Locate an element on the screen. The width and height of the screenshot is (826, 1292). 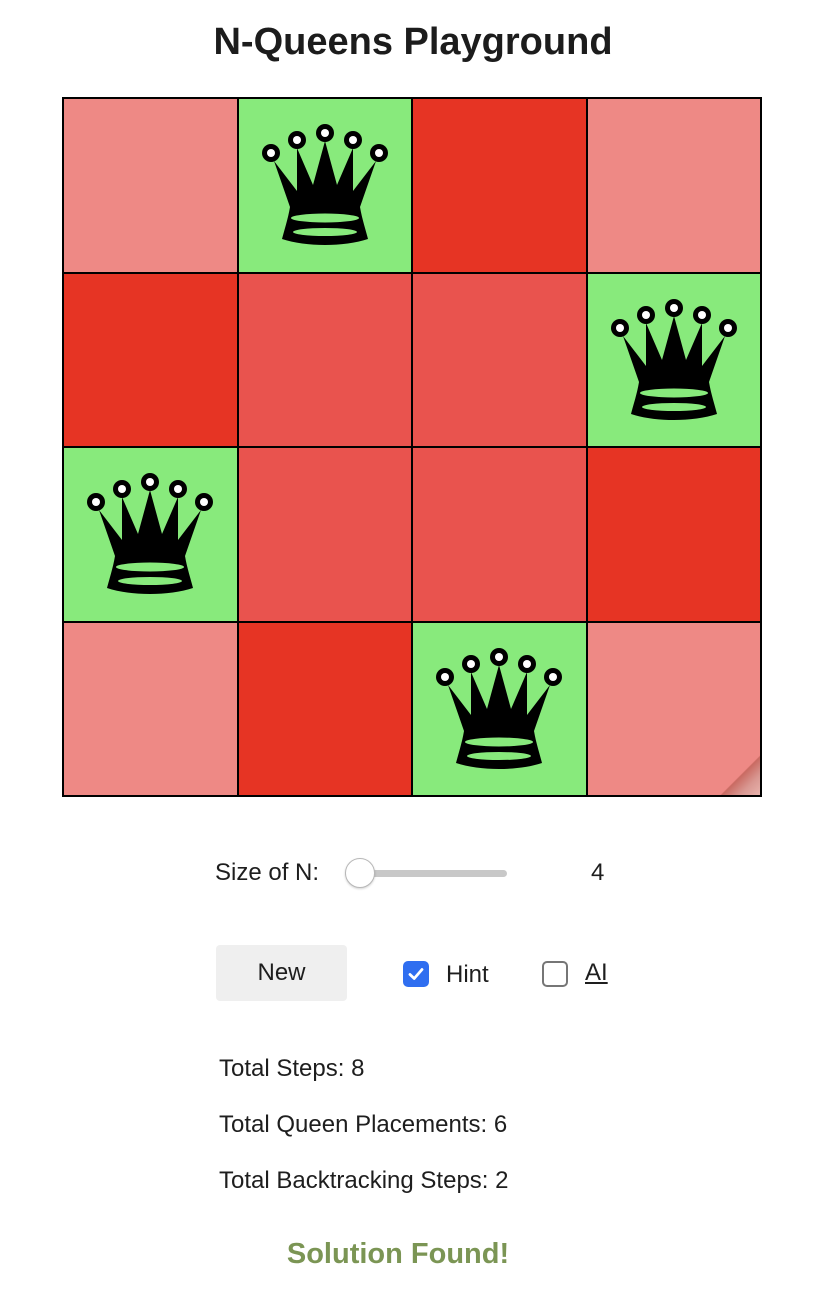
size-control: Size of N: 4 is located at coordinates (415, 874).